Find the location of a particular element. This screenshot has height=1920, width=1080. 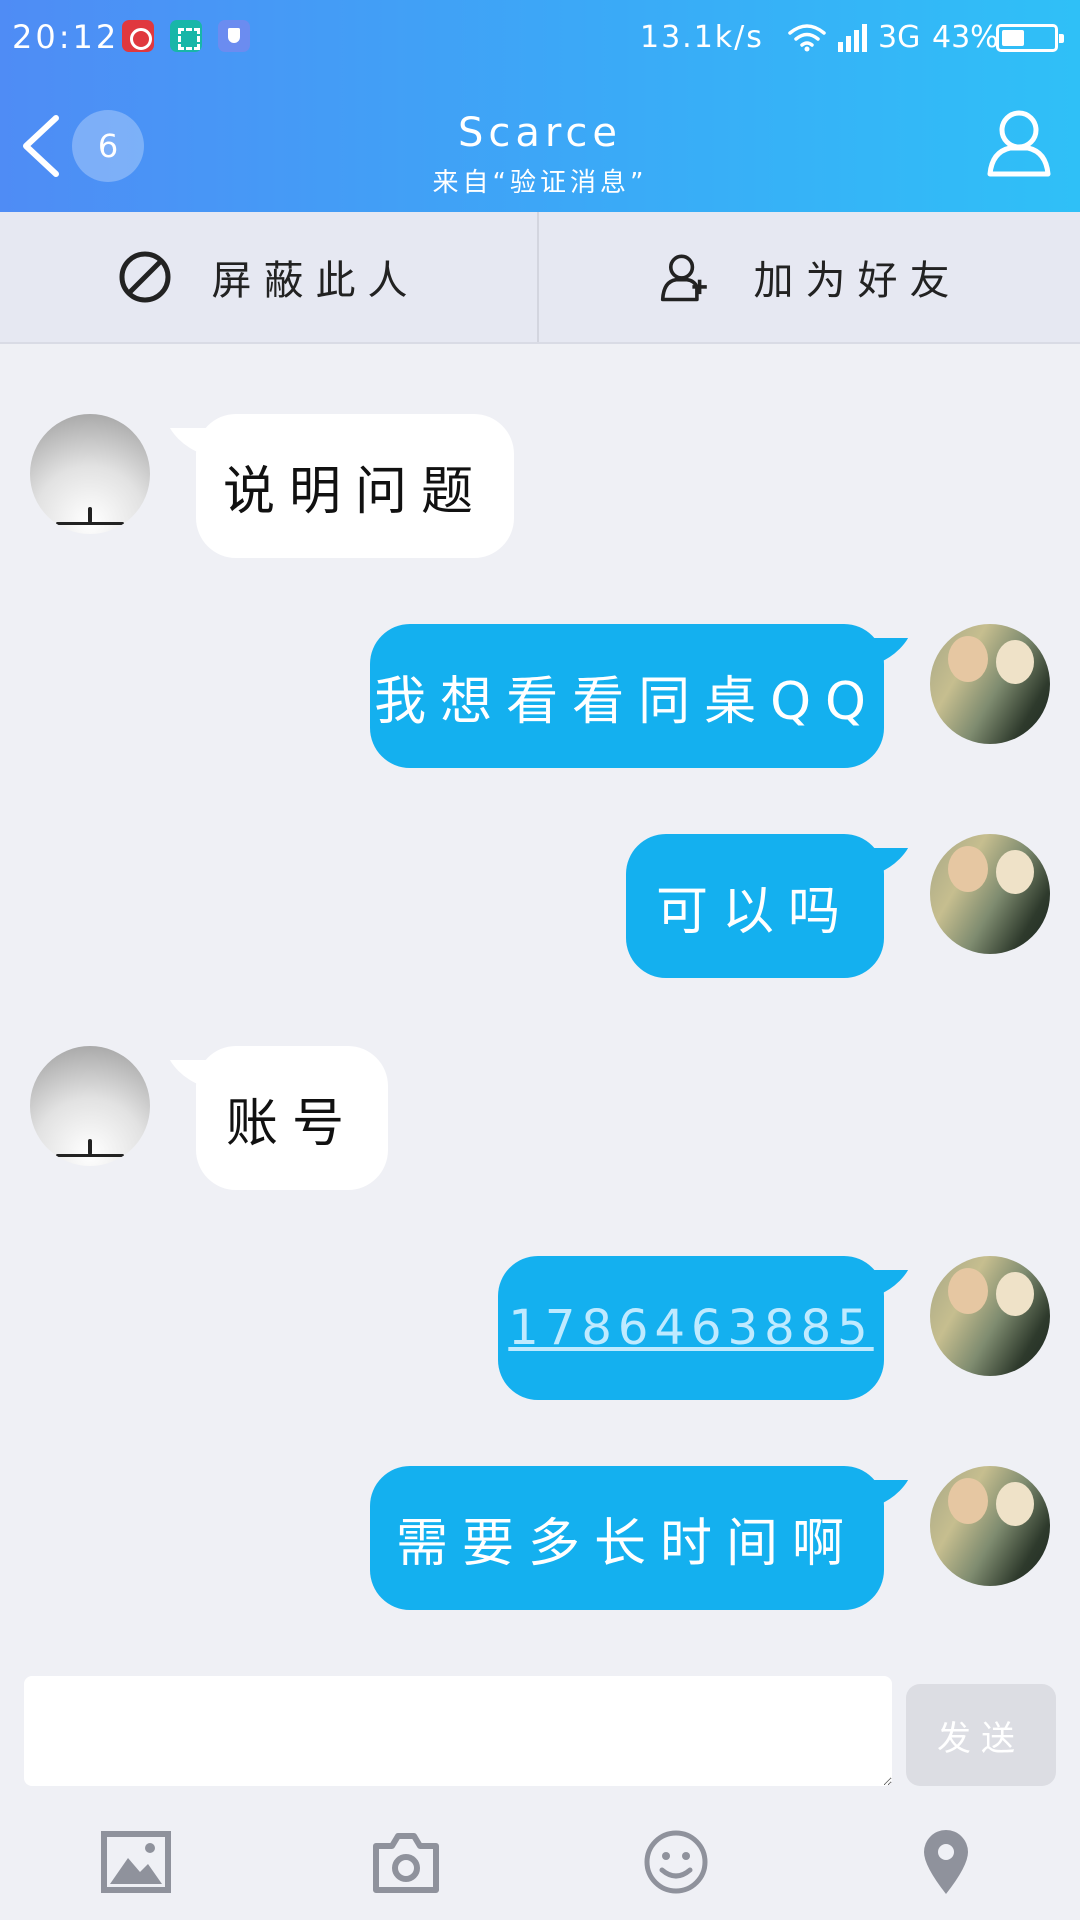

camera-icon is located at coordinates (406, 1863).